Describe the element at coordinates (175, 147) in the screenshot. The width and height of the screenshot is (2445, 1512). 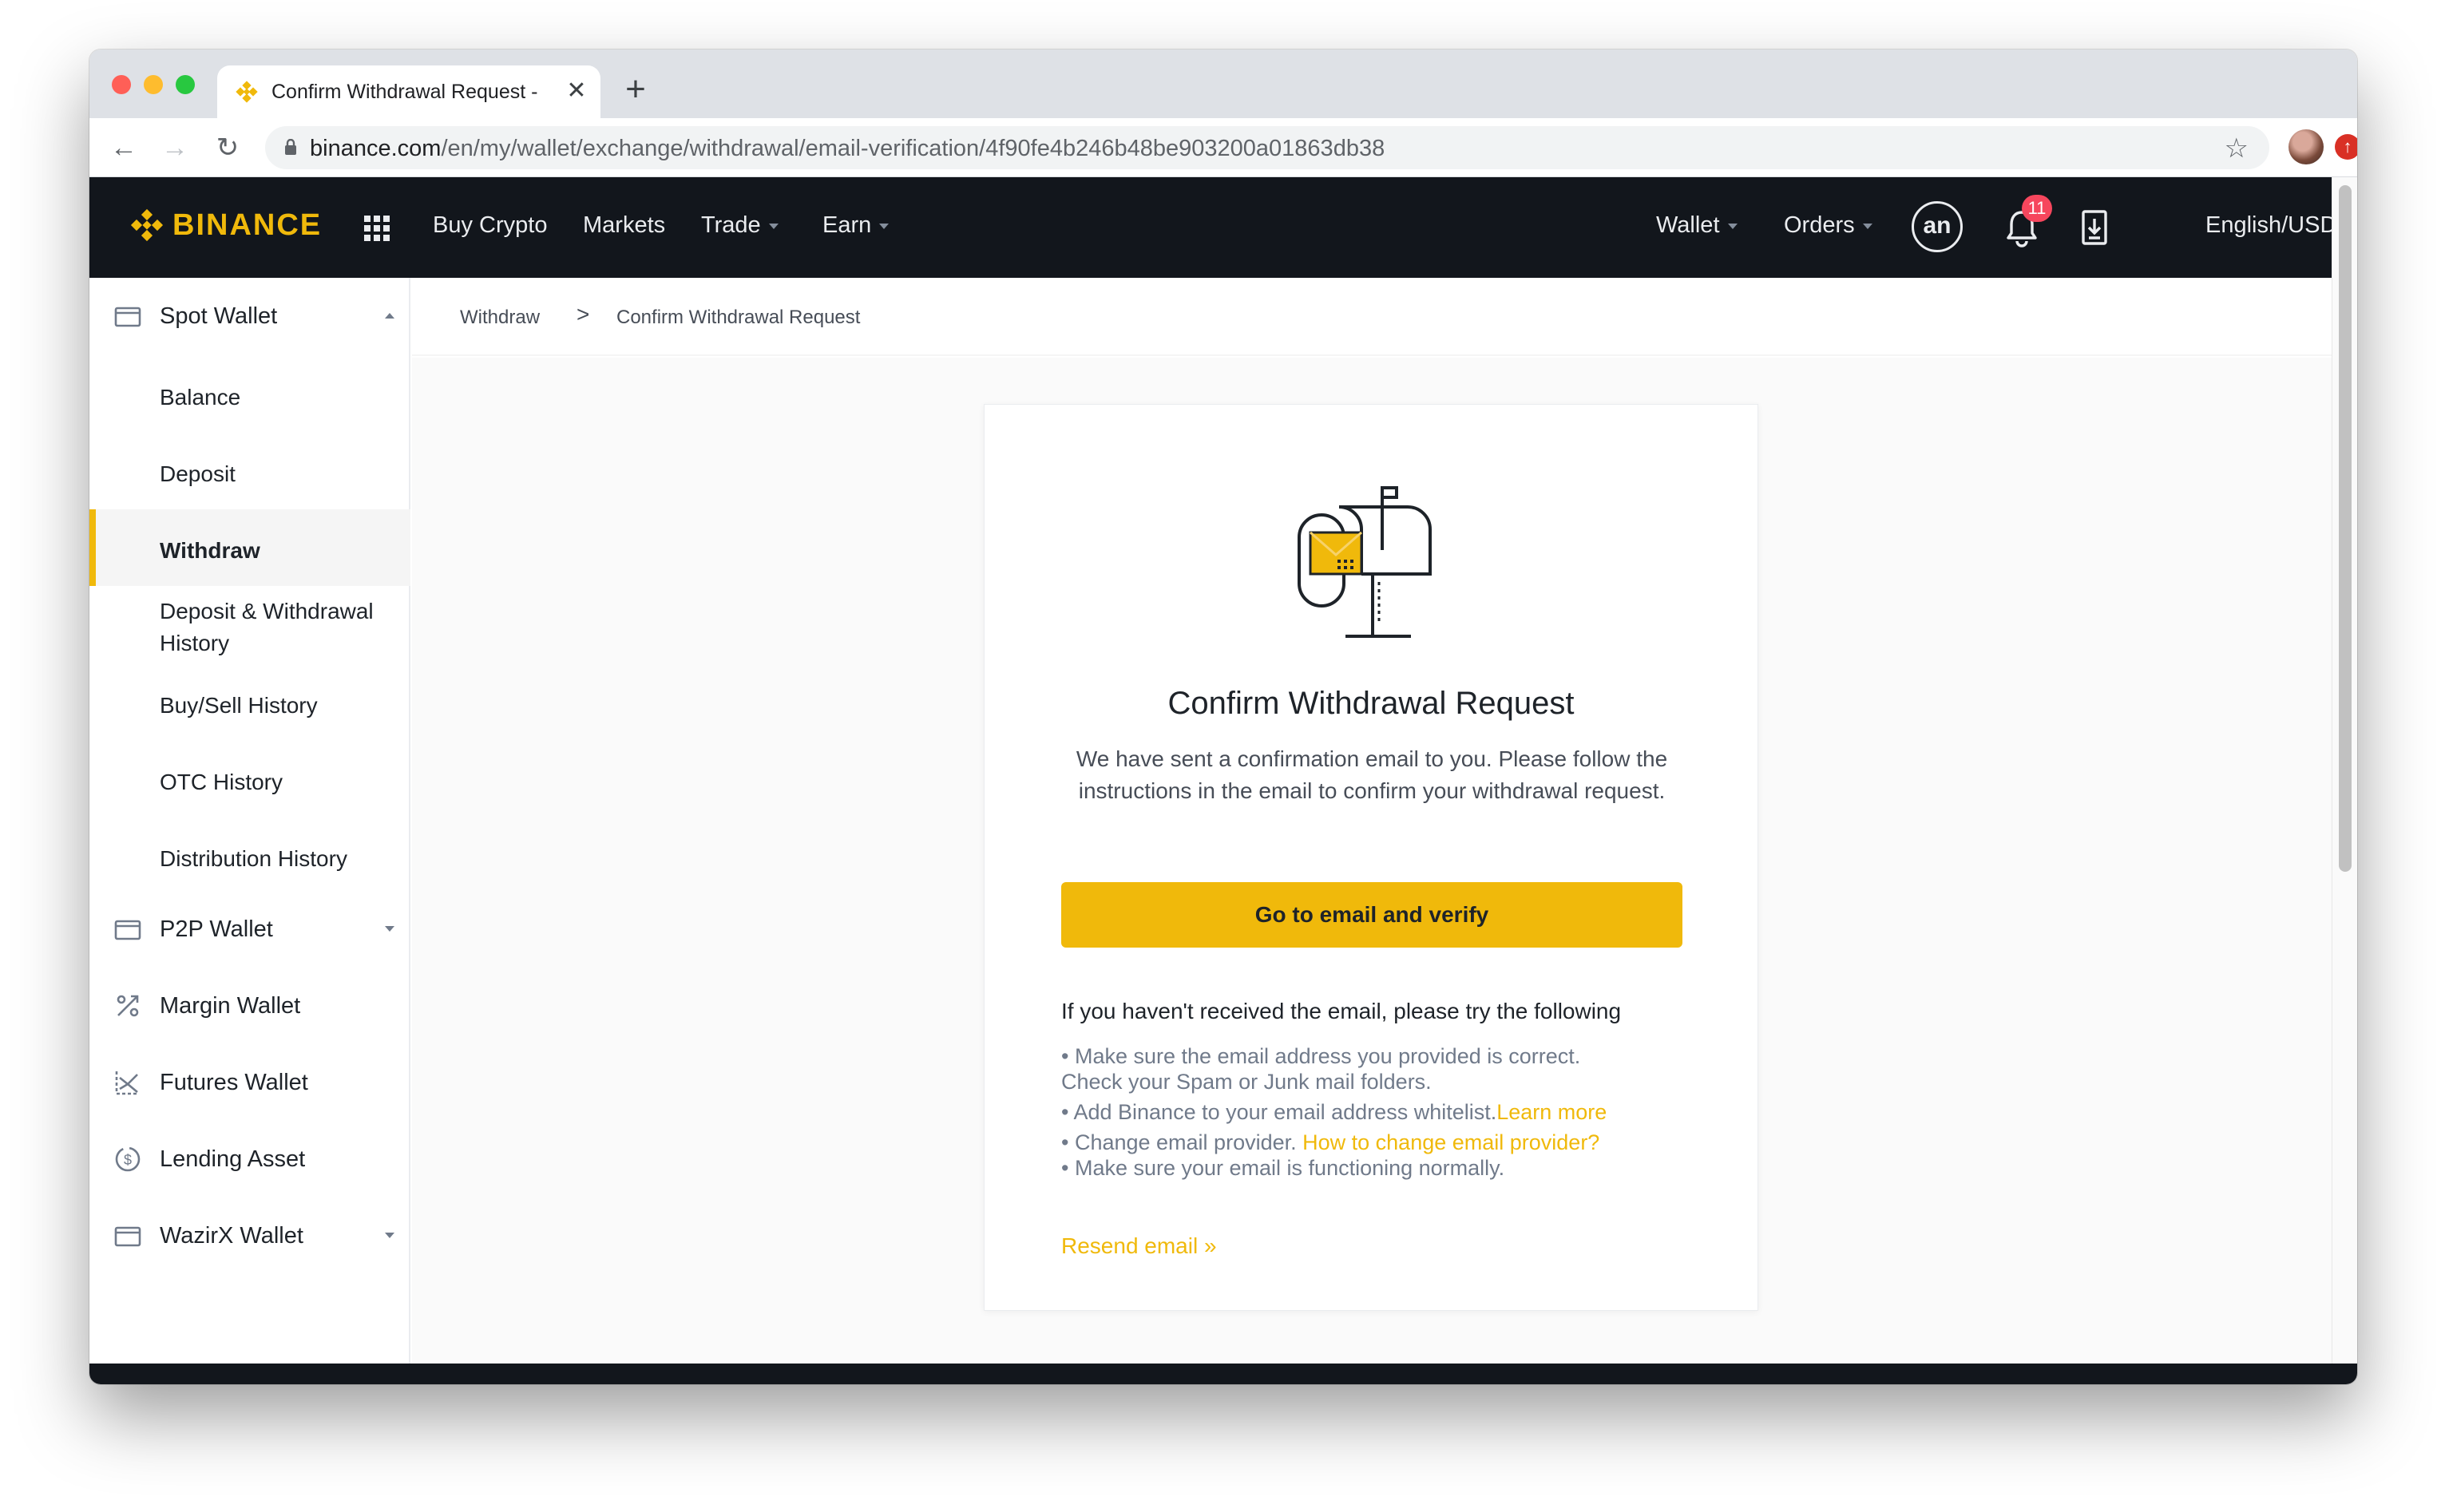
I see `forward-arrow-icon: →` at that location.